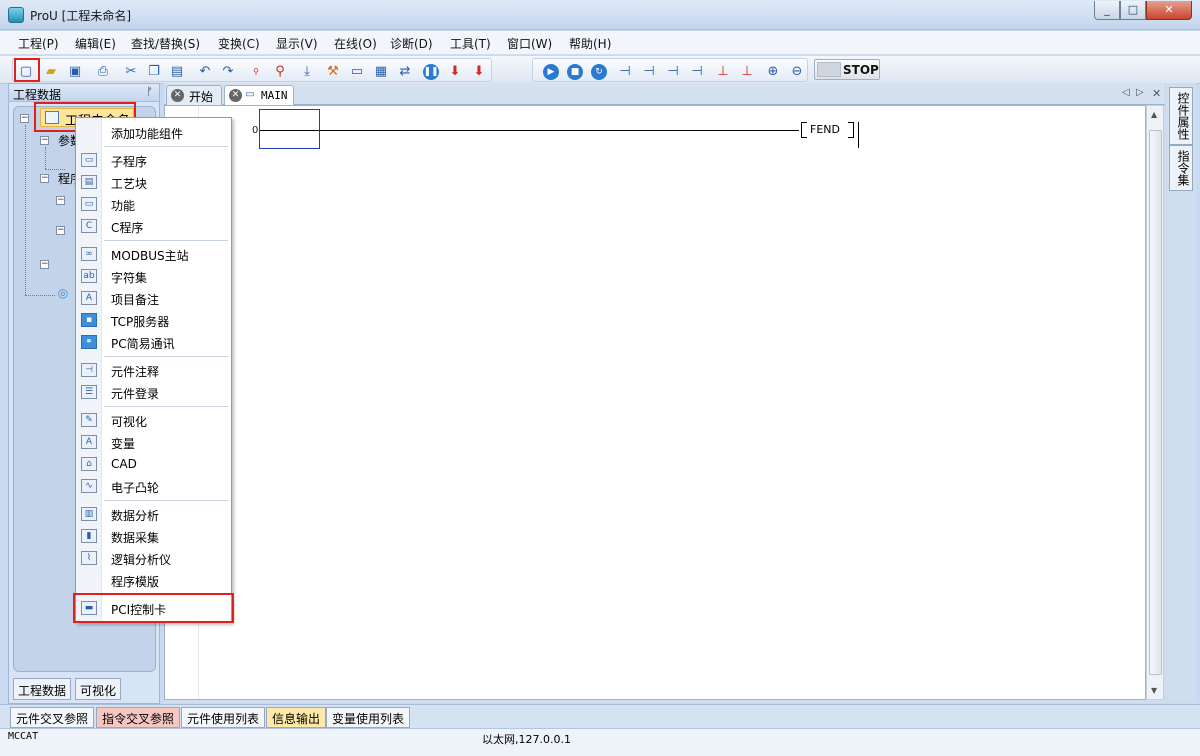  What do you see at coordinates (575, 72) in the screenshot?
I see `stop-icon: ■` at bounding box center [575, 72].